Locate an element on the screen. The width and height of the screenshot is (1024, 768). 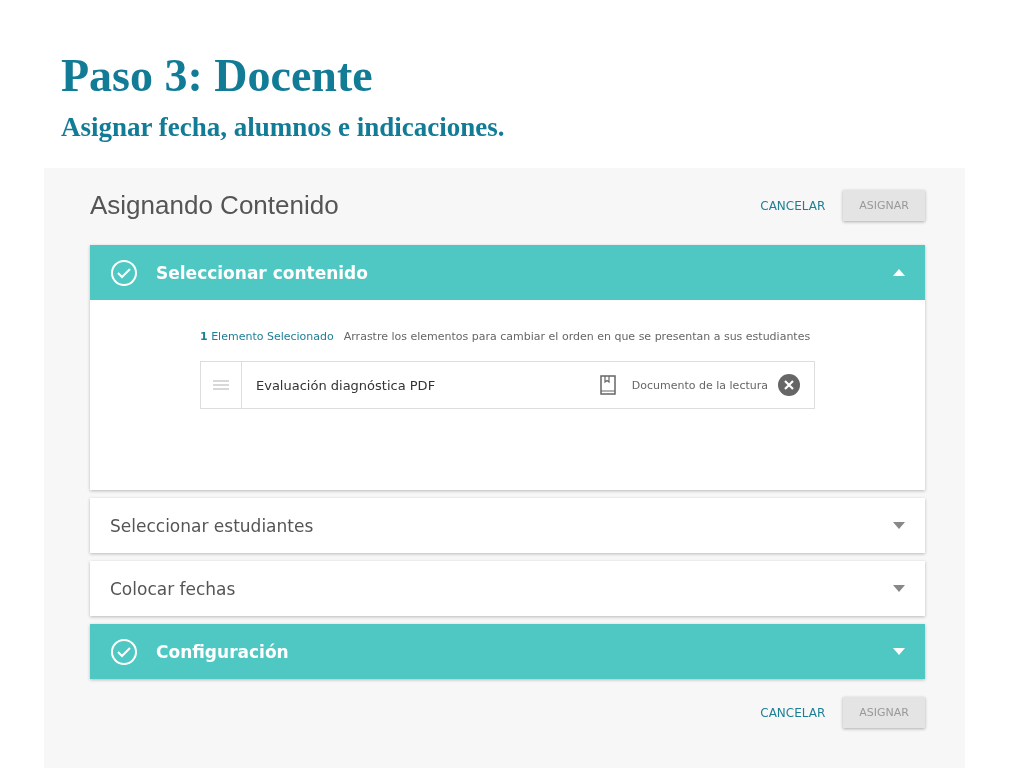
item-type: Documento de la lectura is located at coordinates (699, 385).